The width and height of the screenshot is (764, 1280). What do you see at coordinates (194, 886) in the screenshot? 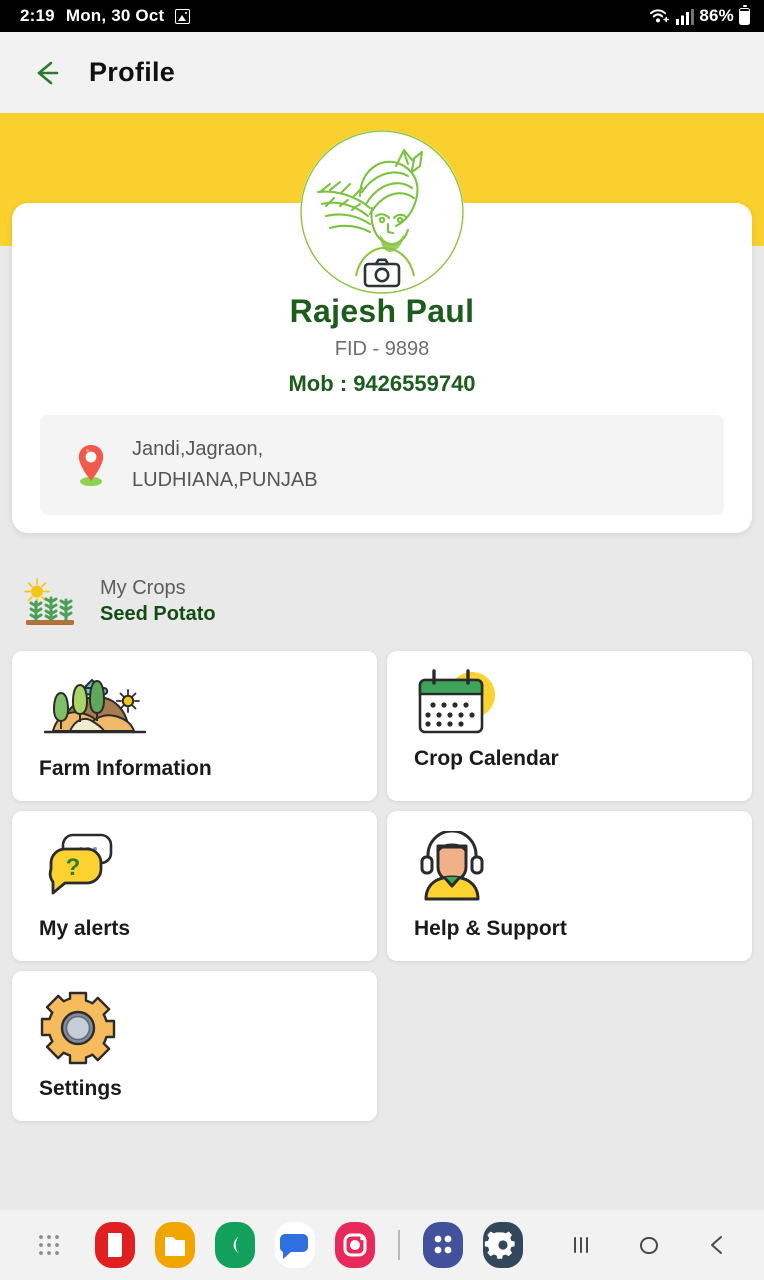
I see `tile-my-alerts: ? My alerts` at bounding box center [194, 886].